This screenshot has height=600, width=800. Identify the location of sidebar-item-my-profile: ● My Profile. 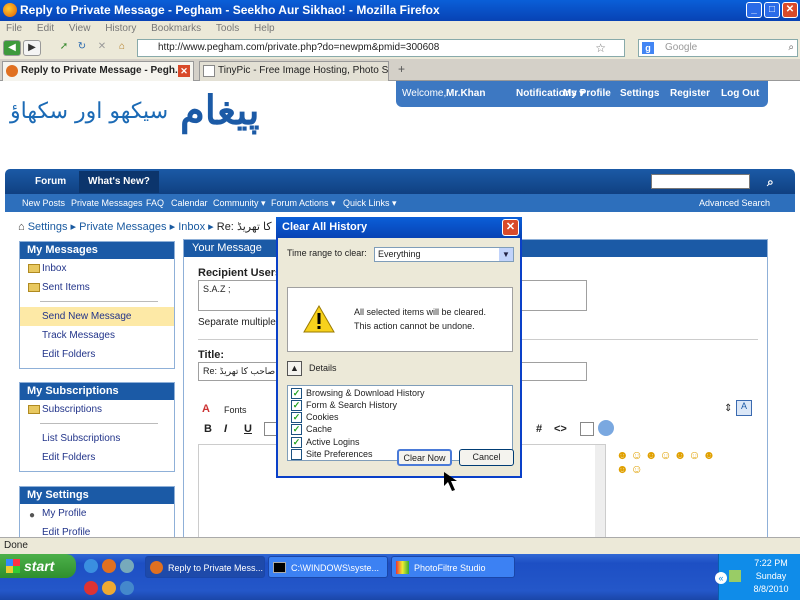
(97, 513).